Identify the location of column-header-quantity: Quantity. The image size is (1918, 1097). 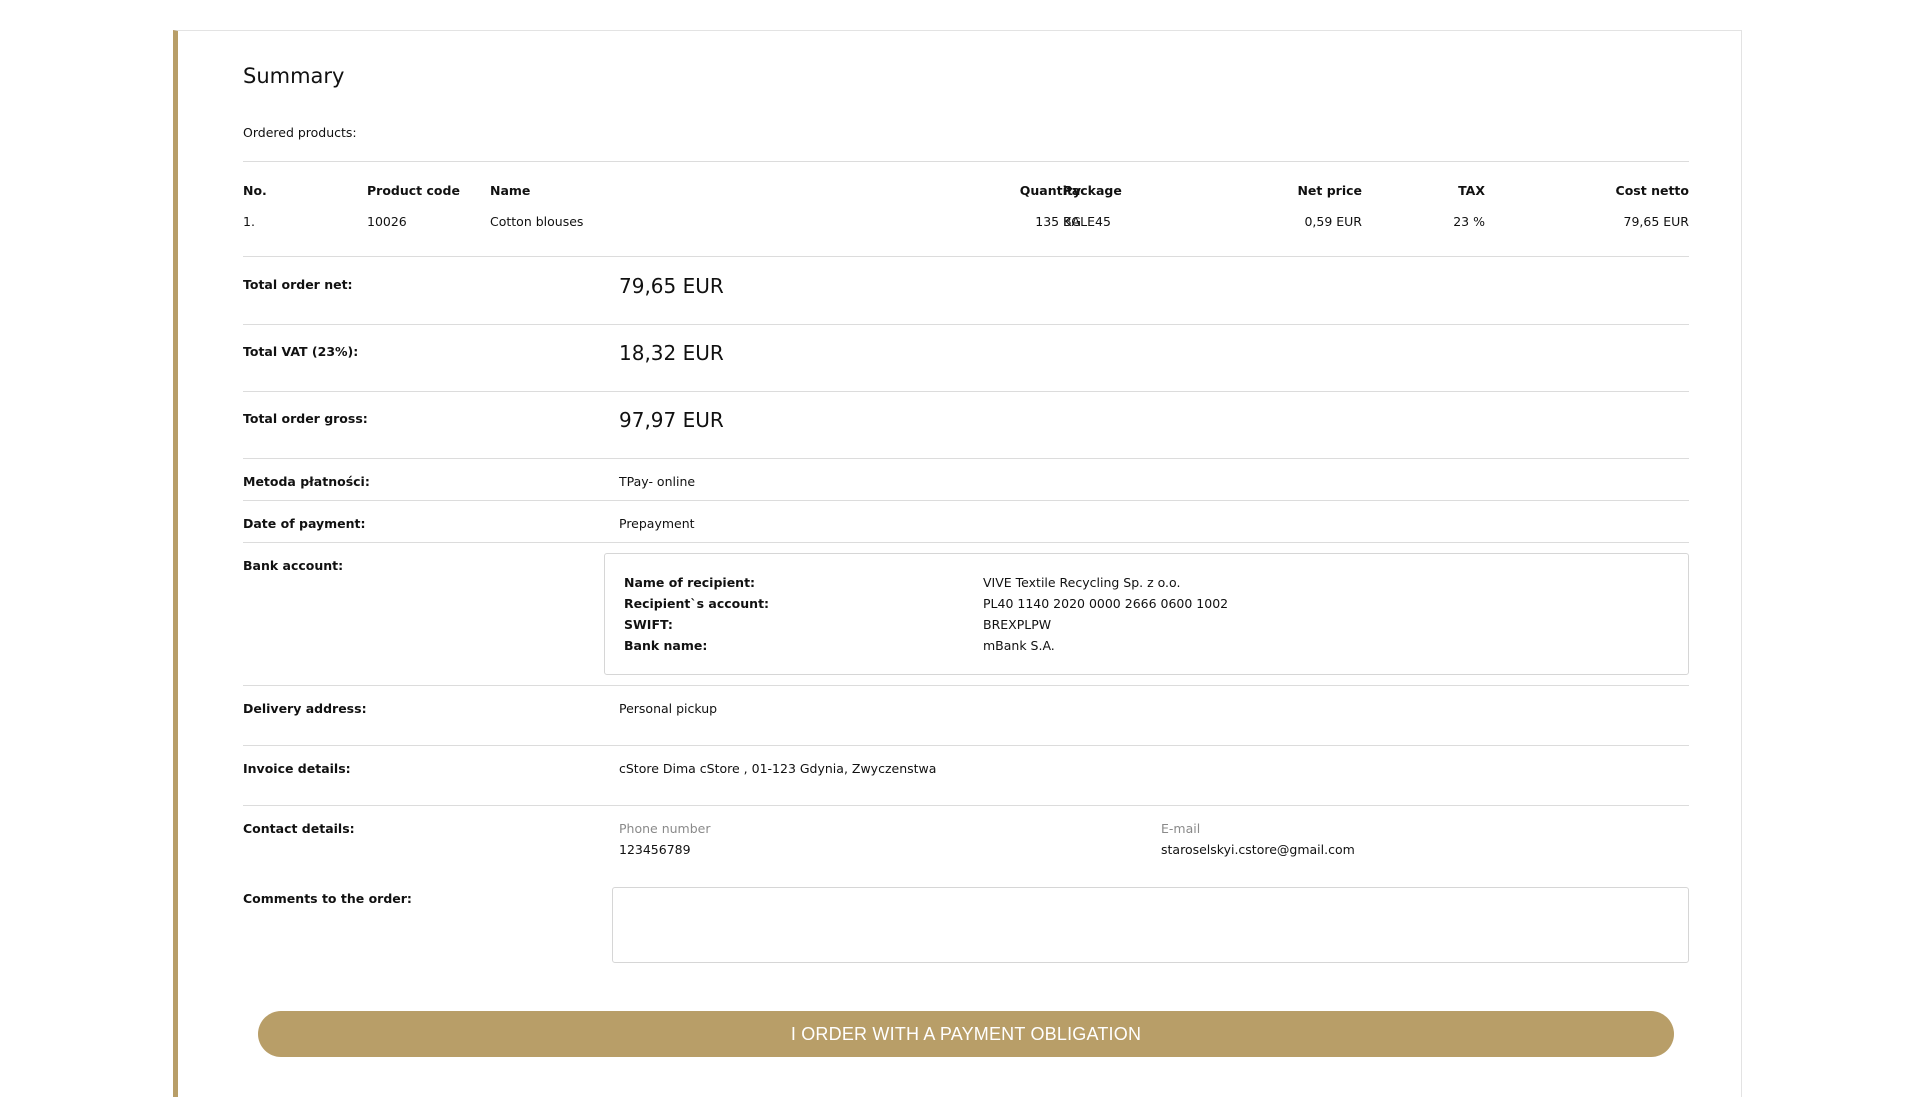
(1050, 190).